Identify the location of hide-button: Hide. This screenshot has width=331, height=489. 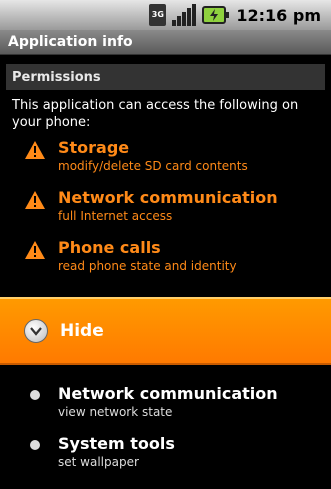
(165, 331).